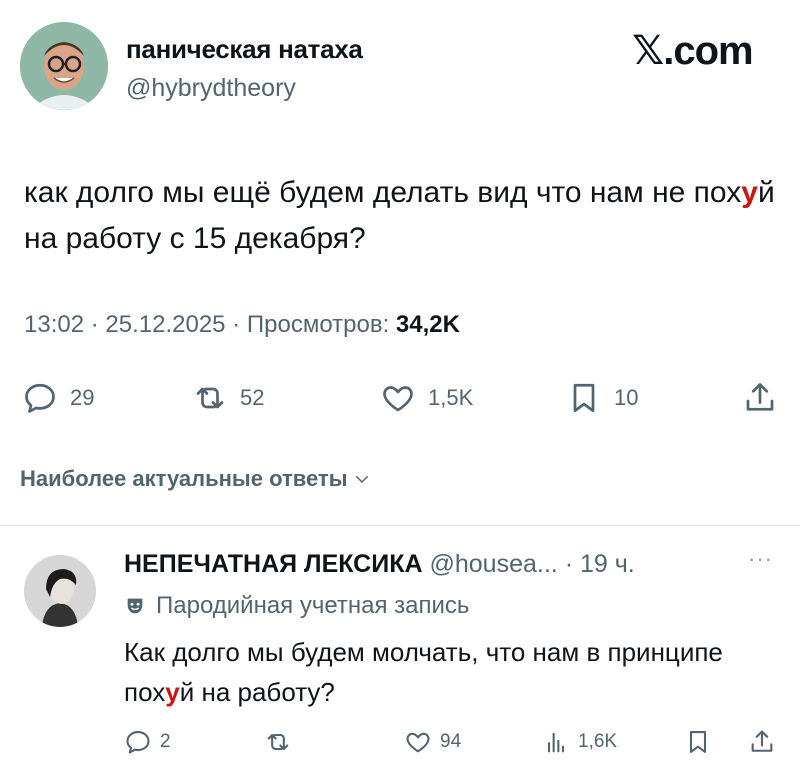 This screenshot has width=800, height=784. I want to click on reply-views-button: 1,6K, so click(579, 742).